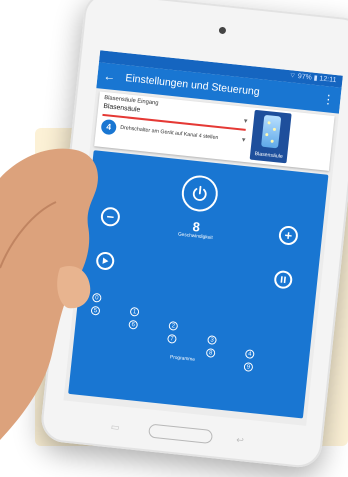  Describe the element at coordinates (210, 353) in the screenshot. I see `program-button: 8` at that location.